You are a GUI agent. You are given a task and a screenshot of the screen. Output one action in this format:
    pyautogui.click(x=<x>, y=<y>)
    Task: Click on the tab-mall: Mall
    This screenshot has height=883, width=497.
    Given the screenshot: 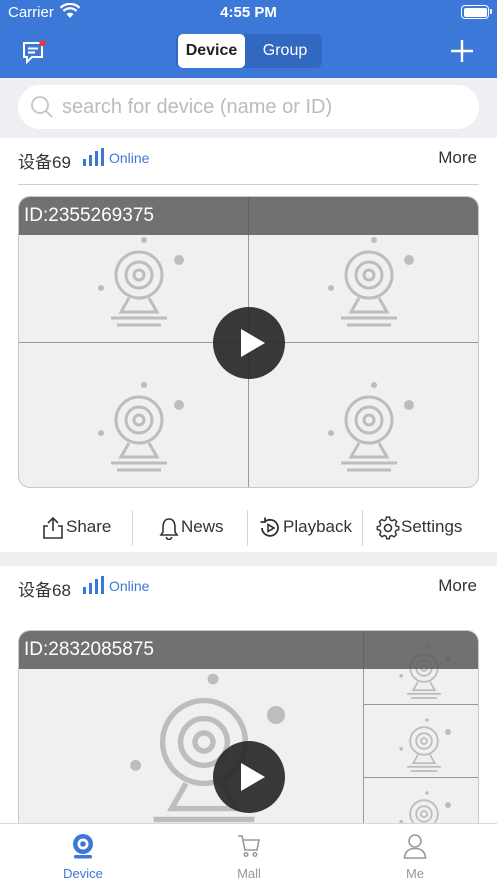 What is the action you would take?
    pyautogui.click(x=249, y=853)
    